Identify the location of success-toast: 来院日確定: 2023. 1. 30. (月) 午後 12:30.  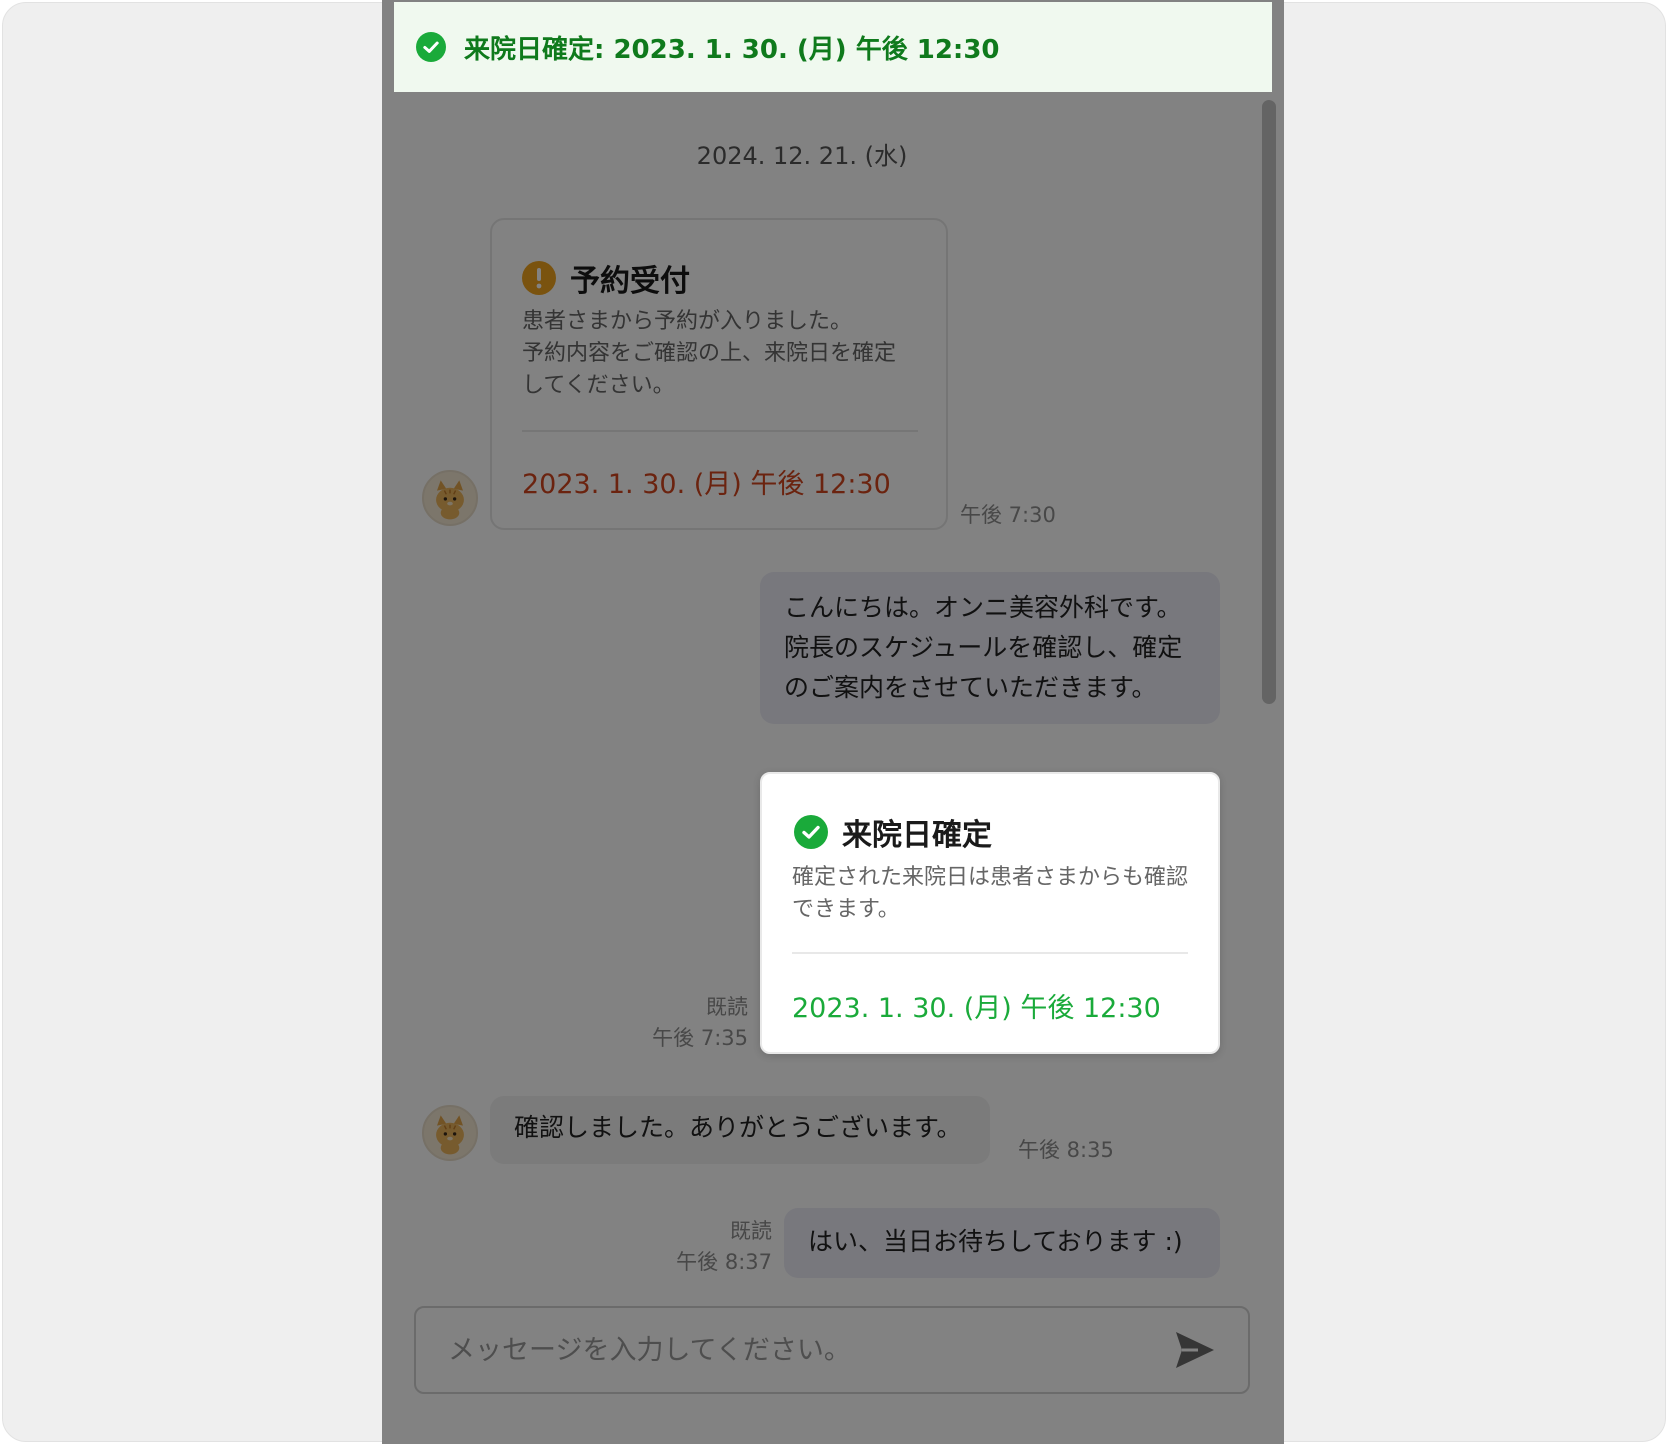
(833, 47).